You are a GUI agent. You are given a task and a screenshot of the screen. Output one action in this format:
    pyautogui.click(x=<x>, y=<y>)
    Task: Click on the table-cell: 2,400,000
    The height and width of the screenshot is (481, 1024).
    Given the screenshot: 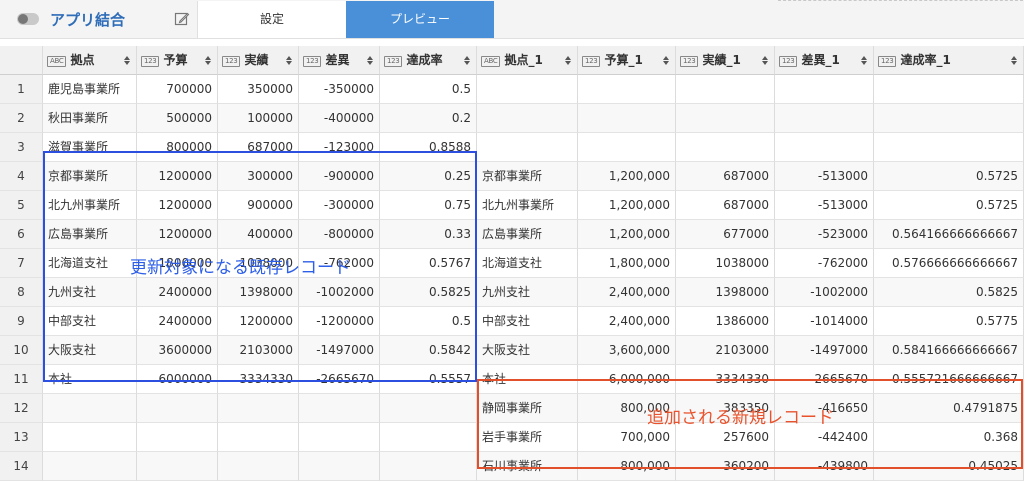 What is the action you would take?
    pyautogui.click(x=627, y=321)
    